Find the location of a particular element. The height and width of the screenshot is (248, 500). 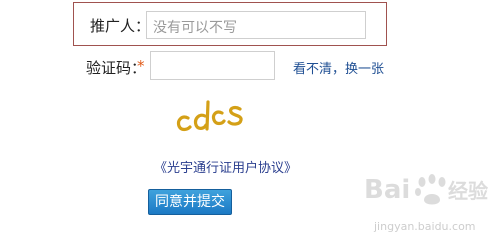

baidu-watermark-logo: Bai 经验 is located at coordinates (426, 189).